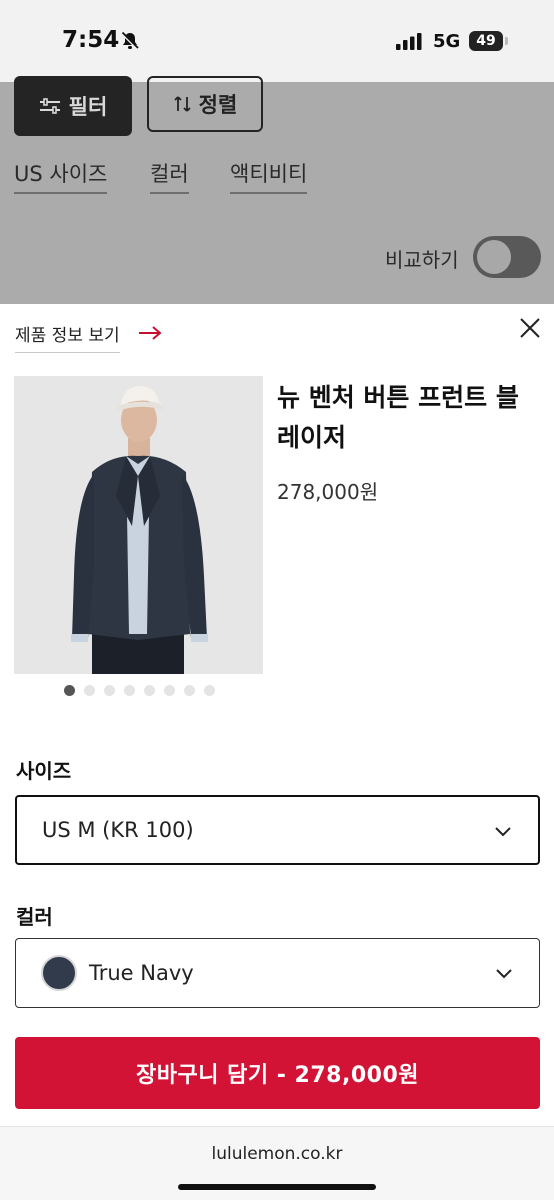 The width and height of the screenshot is (554, 1200). I want to click on toggle-knob, so click(494, 257).